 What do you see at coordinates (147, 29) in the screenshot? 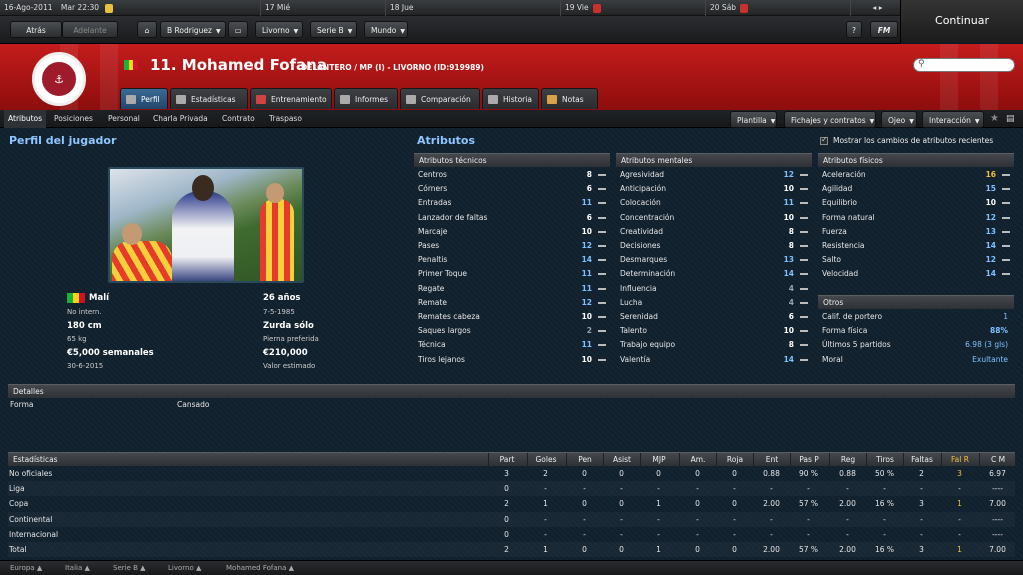
I see `home-icon: ⌂` at bounding box center [147, 29].